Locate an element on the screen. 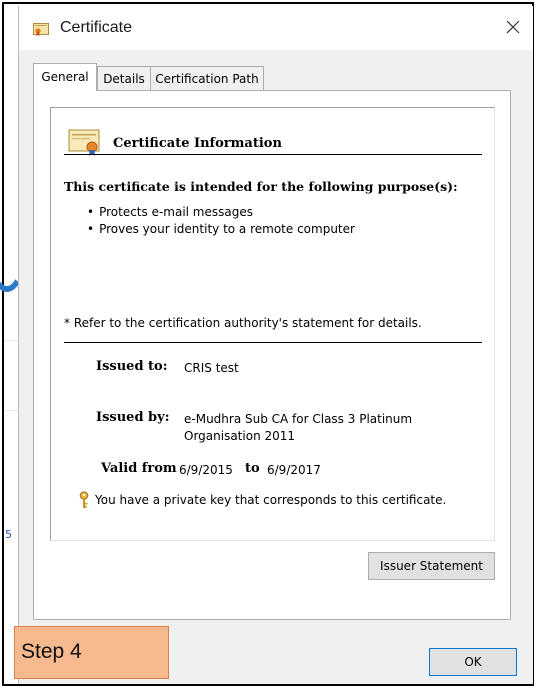  close-button is located at coordinates (513, 27).